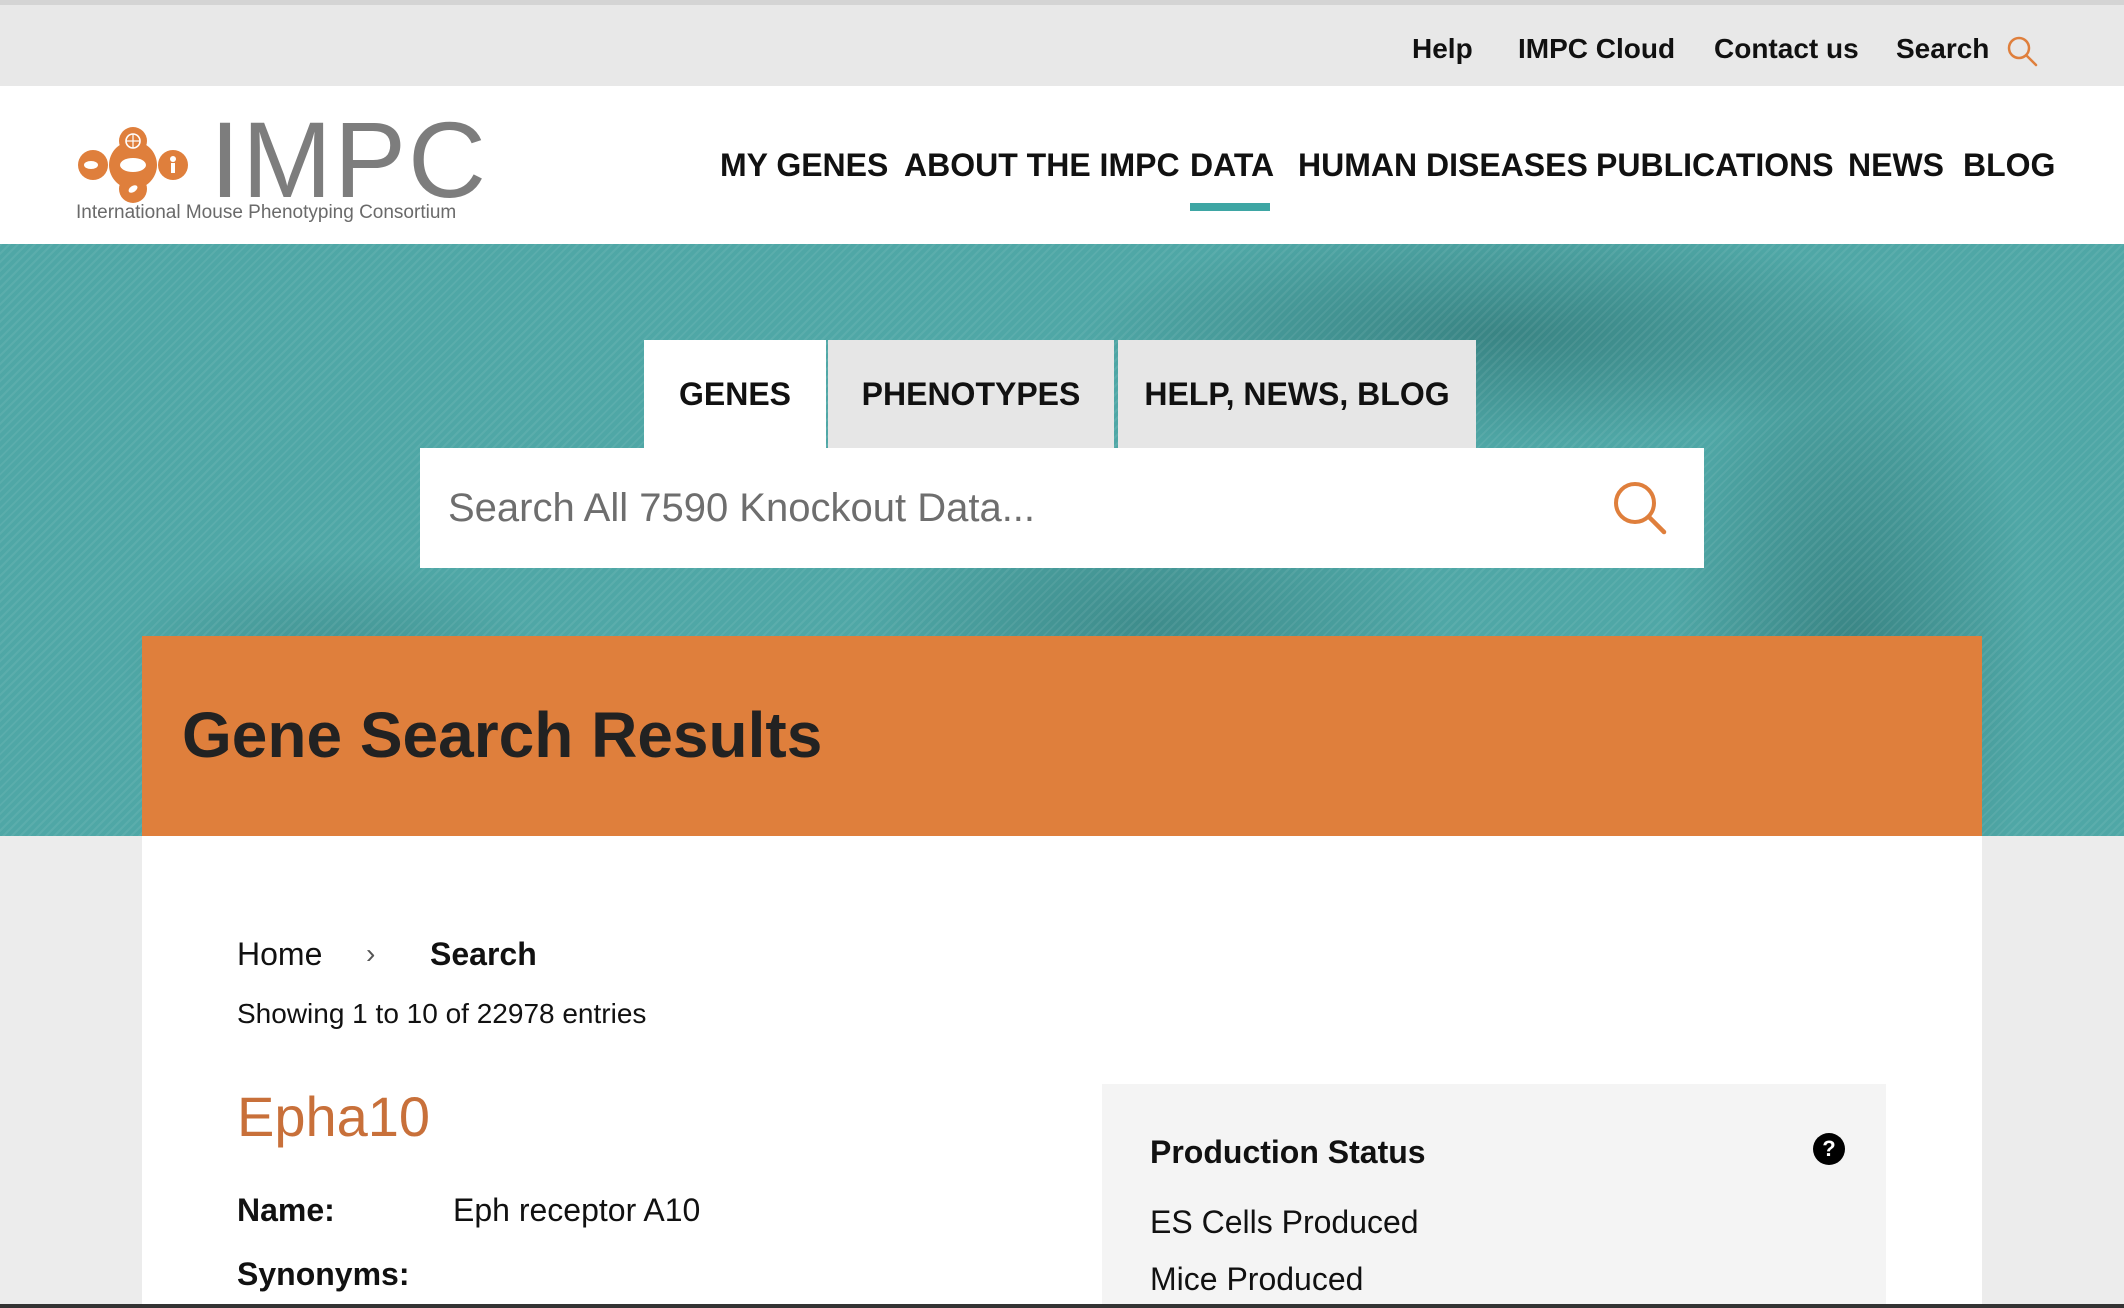 This screenshot has width=2124, height=1308. I want to click on status-es-cells: ES Cells Produced, so click(1284, 1222).